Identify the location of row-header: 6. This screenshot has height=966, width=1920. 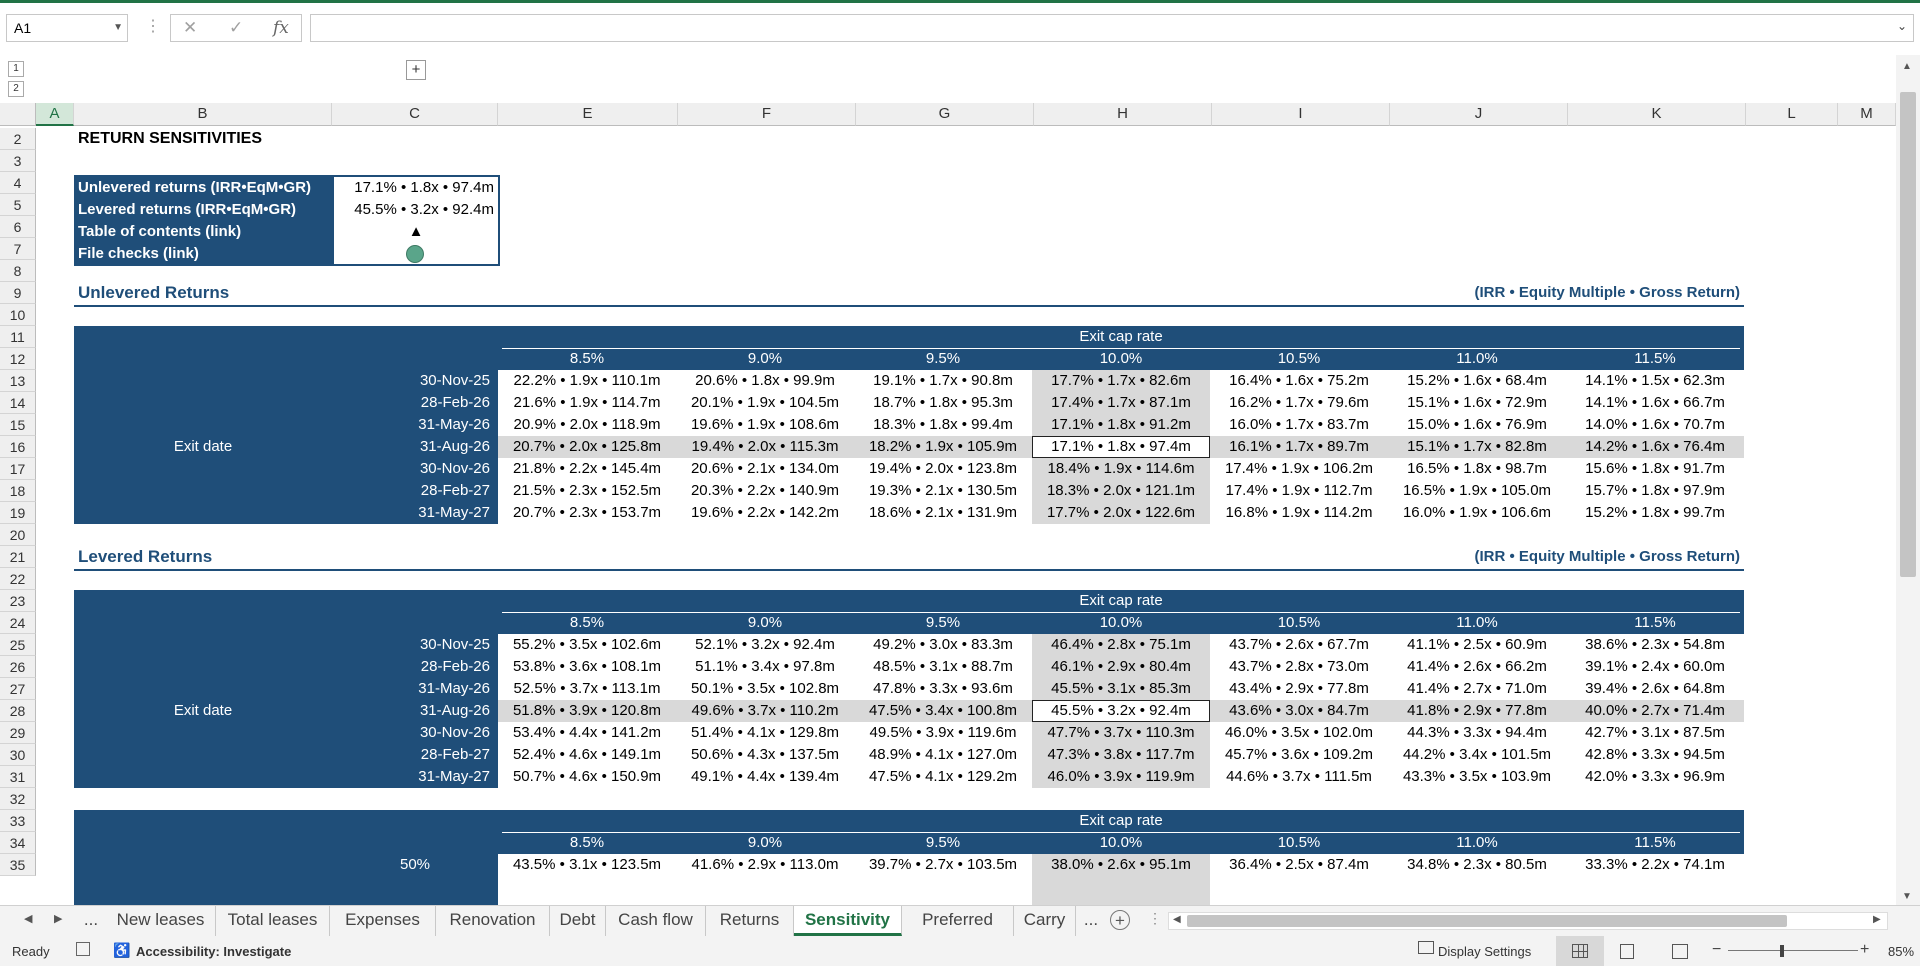
(18, 227).